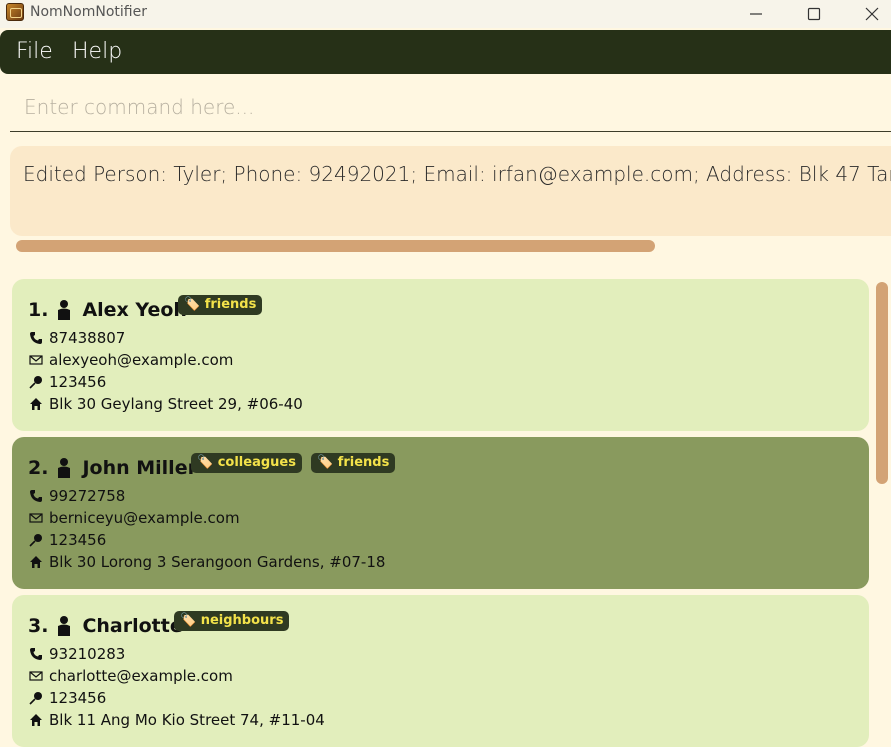 Image resolution: width=891 pixels, height=747 pixels. What do you see at coordinates (134, 310) in the screenshot?
I see `person-name: Alex Yeoh` at bounding box center [134, 310].